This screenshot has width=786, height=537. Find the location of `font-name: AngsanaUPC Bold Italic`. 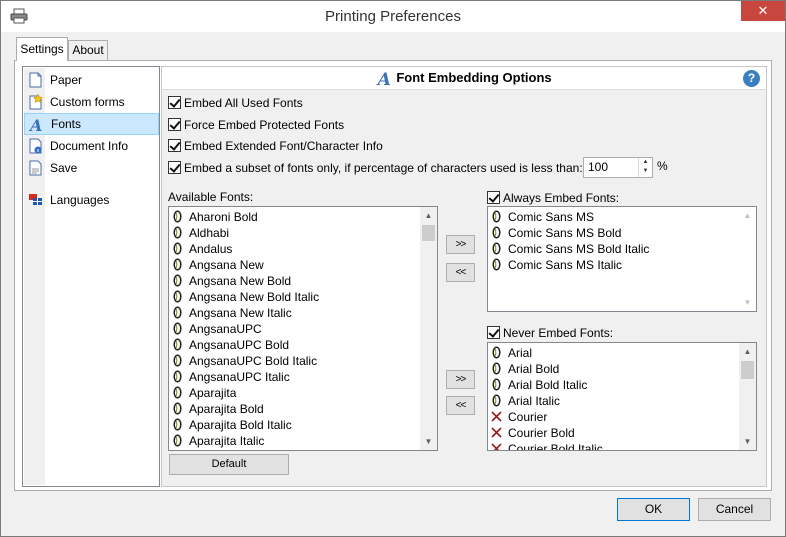

font-name: AngsanaUPC Bold Italic is located at coordinates (253, 361).